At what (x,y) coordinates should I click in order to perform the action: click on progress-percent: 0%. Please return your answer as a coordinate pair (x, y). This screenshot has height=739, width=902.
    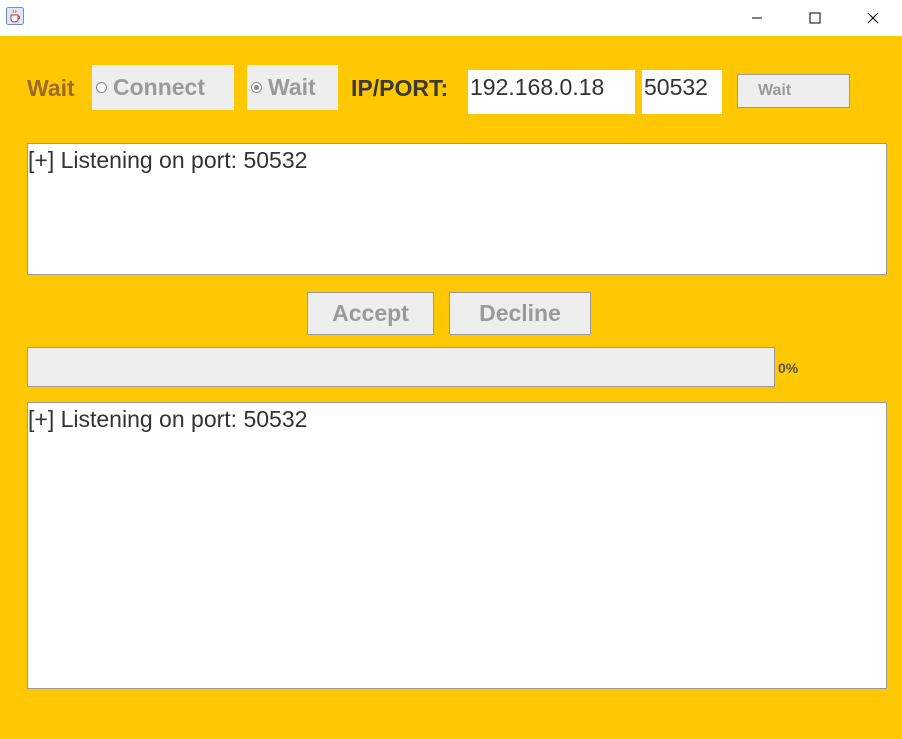
    Looking at the image, I should click on (788, 368).